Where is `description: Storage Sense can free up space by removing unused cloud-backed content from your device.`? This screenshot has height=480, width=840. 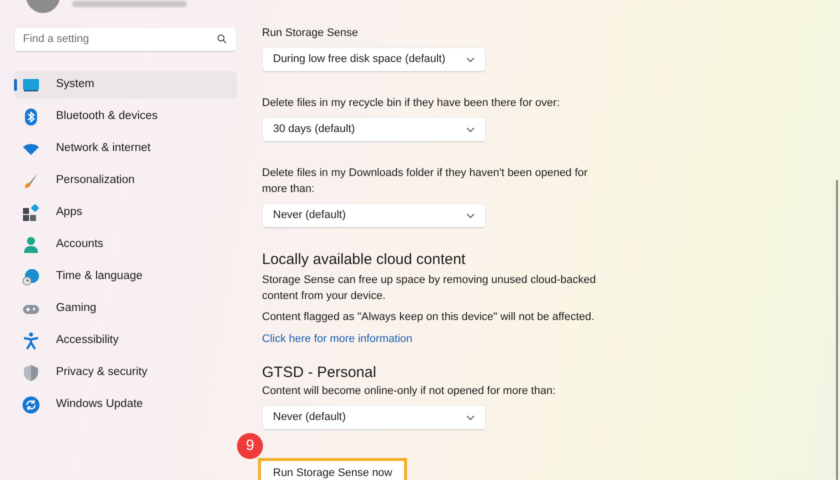
description: Storage Sense can free up space by removing unused cloud-backed content from your device. is located at coordinates (429, 288).